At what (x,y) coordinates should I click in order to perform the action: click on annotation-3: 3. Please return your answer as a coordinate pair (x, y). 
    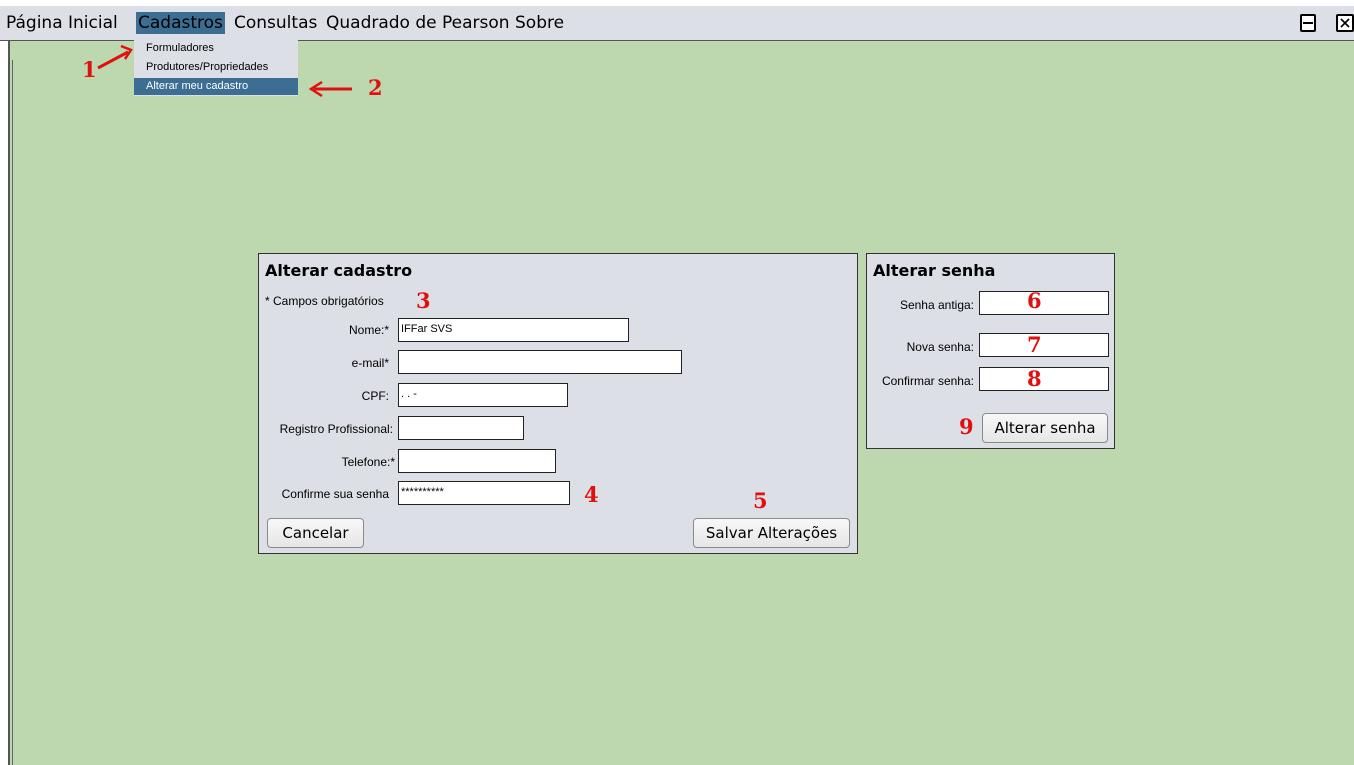
    Looking at the image, I should click on (423, 300).